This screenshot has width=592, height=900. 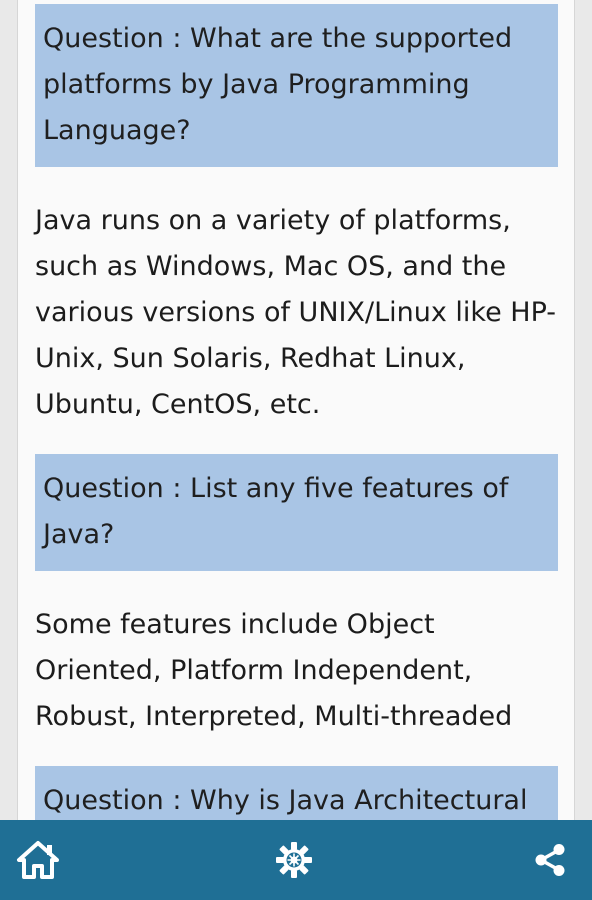 I want to click on settings-button, so click(x=294, y=860).